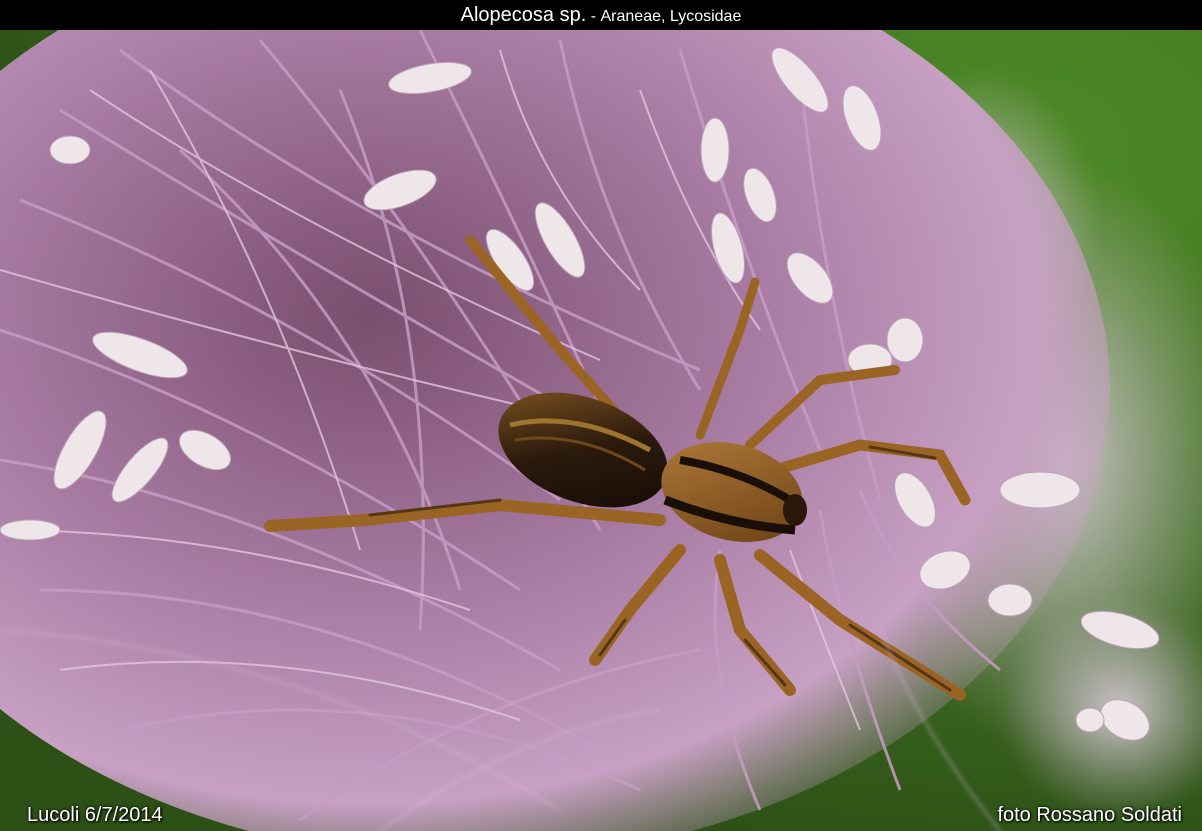 The image size is (1202, 831). I want to click on location-date-caption: Lucoli 6/7/2014, so click(95, 815).